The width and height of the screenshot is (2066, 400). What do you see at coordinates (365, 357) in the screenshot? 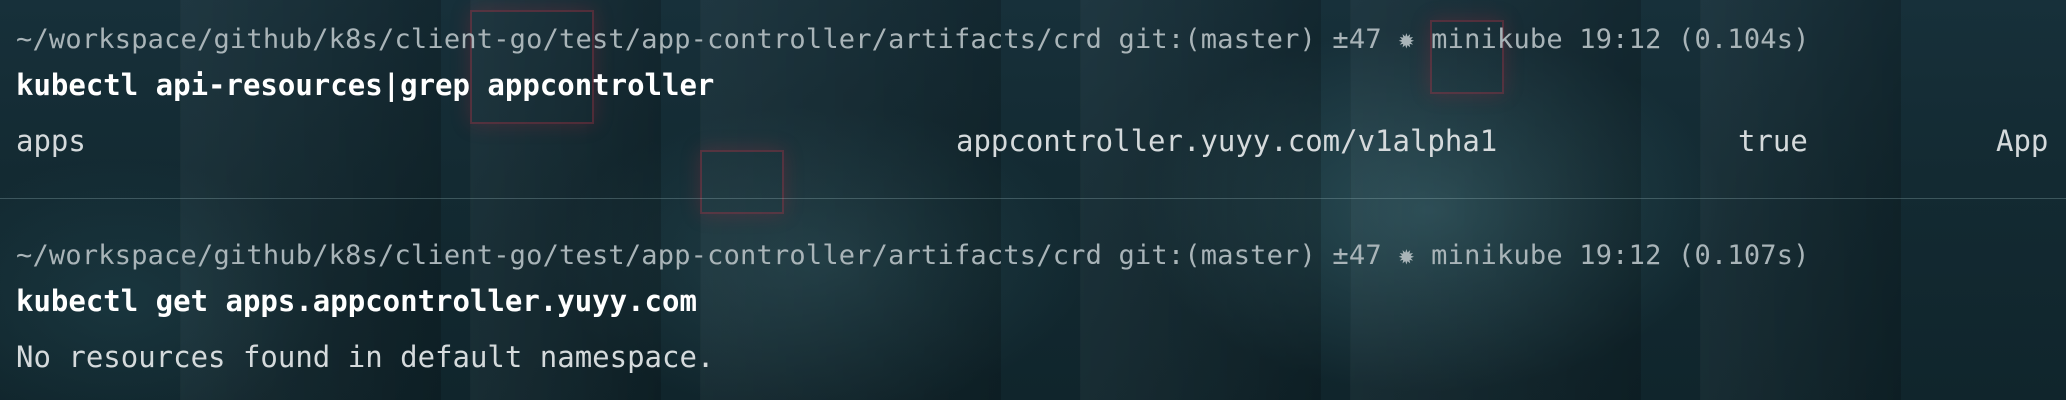
I see `command-output: No resources found in default namespace.` at bounding box center [365, 357].